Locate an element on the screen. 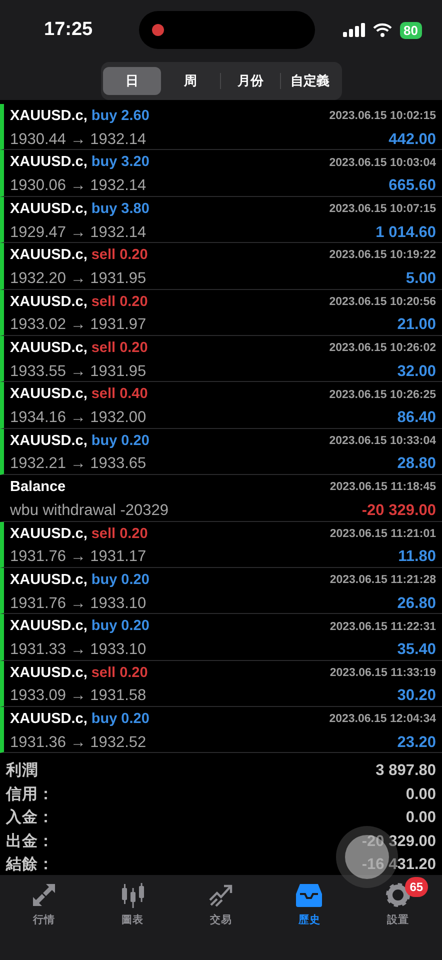  trade-time: 2023.06.15 11:22:31 is located at coordinates (383, 627).